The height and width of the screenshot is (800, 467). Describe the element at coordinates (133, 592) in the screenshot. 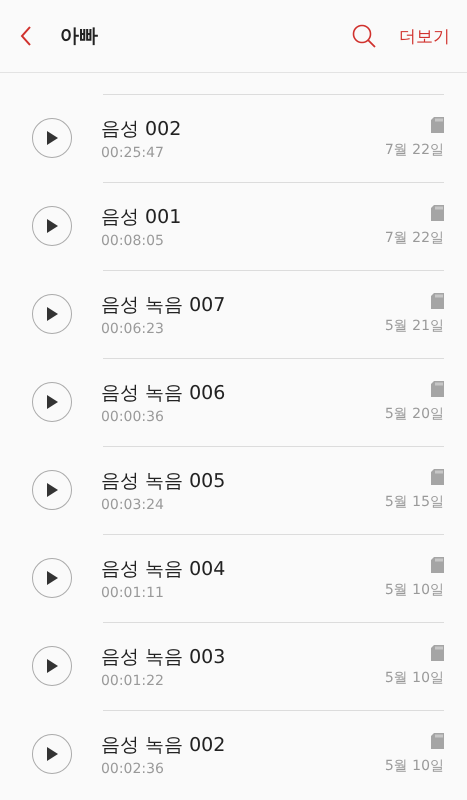

I see `recording-duration: 00:01:11` at that location.